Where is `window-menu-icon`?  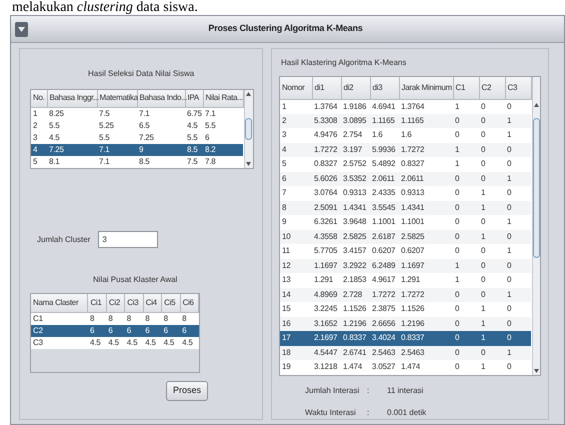 window-menu-icon is located at coordinates (21, 29).